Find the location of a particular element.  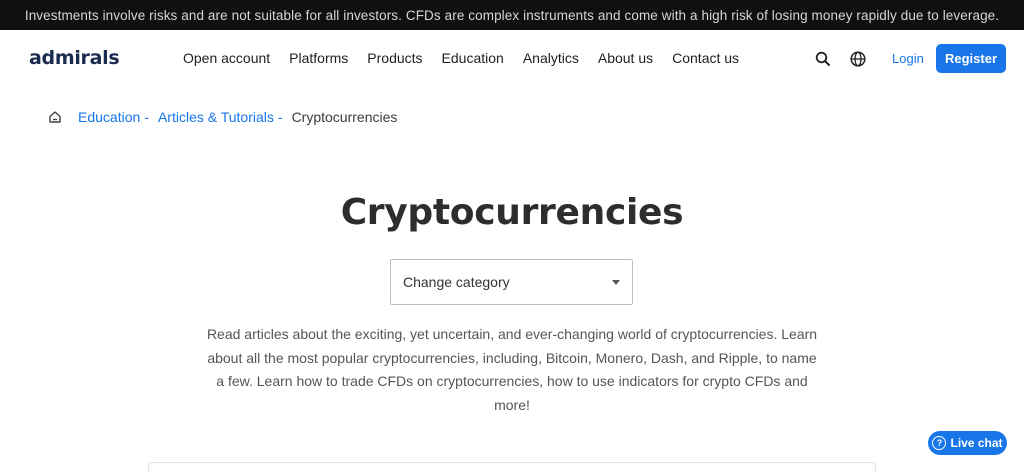

globe-icon is located at coordinates (858, 59).